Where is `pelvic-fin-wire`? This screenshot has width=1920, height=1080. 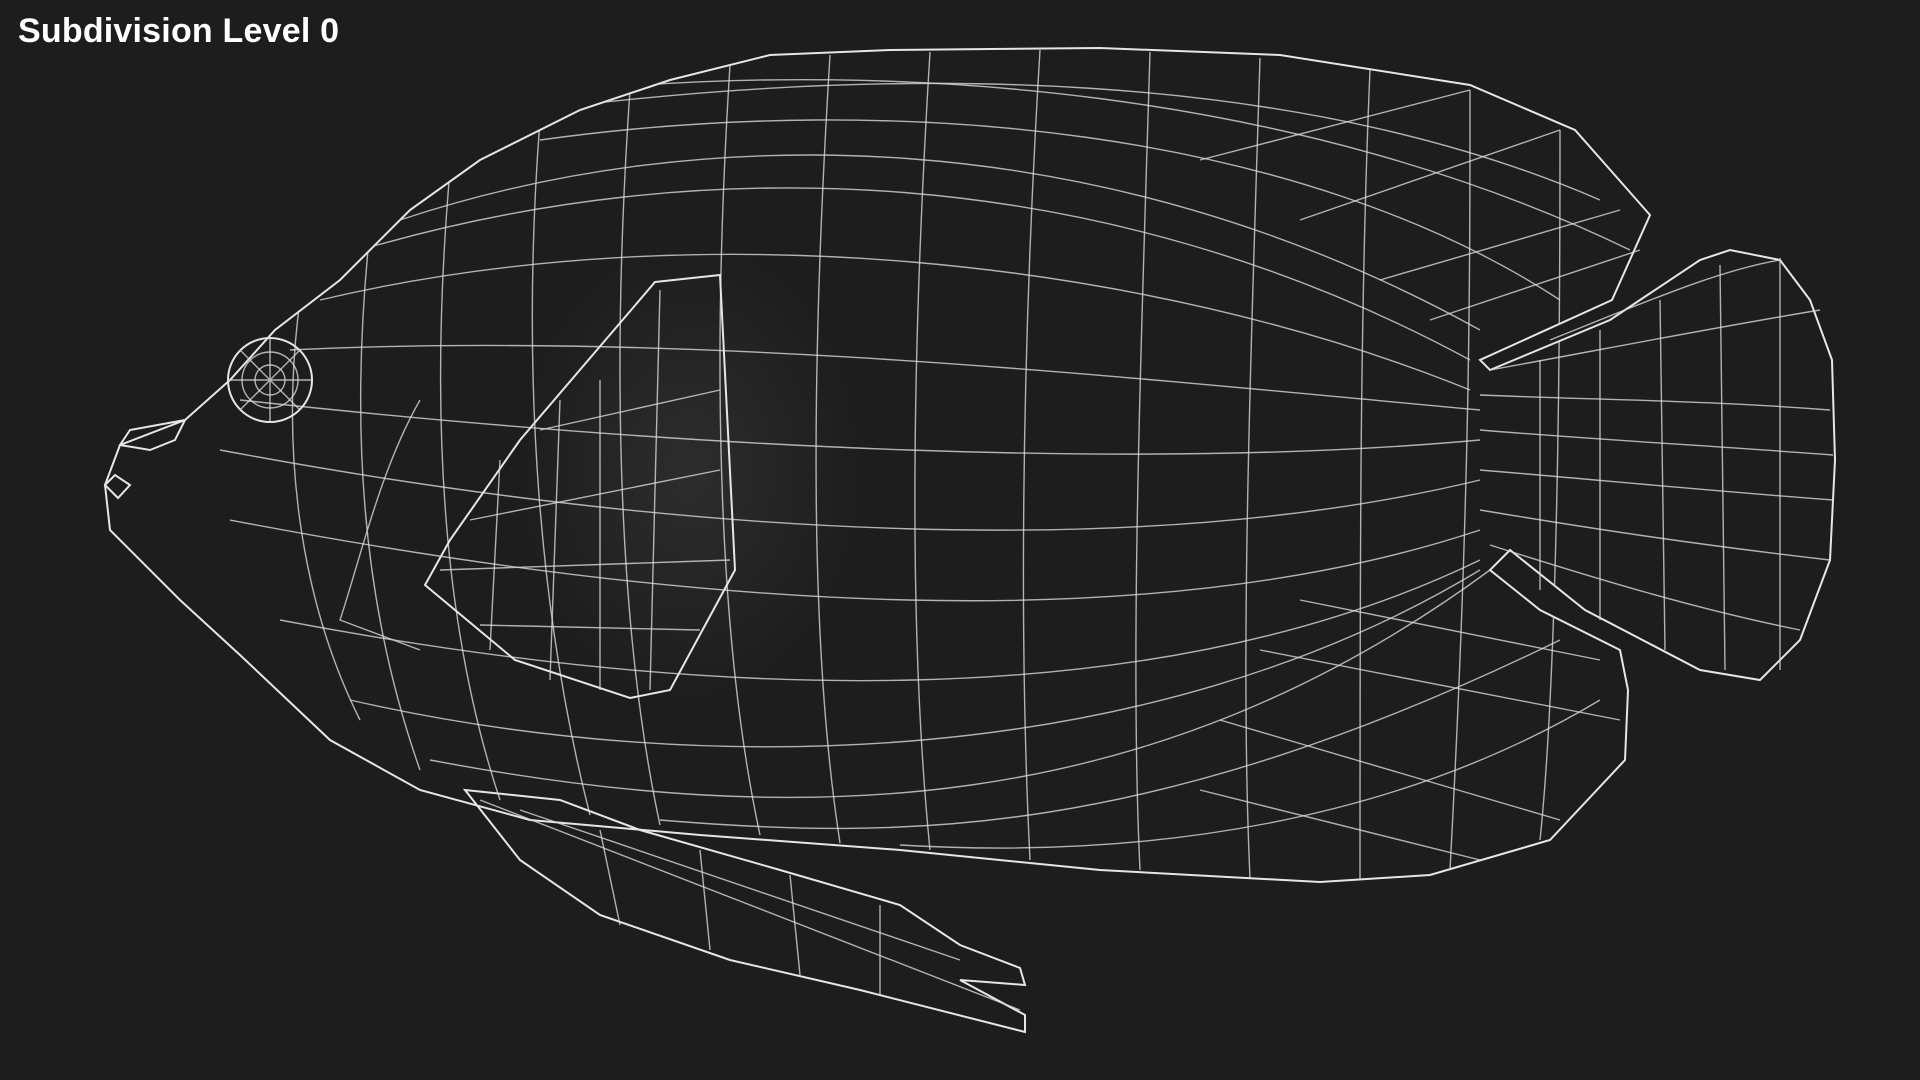
pelvic-fin-wire is located at coordinates (750, 905).